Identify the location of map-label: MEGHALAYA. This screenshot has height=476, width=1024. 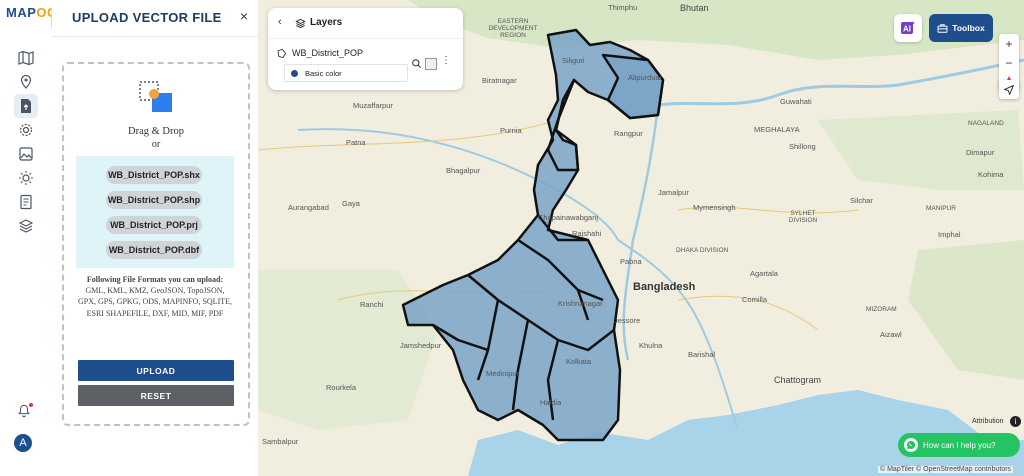
(777, 129).